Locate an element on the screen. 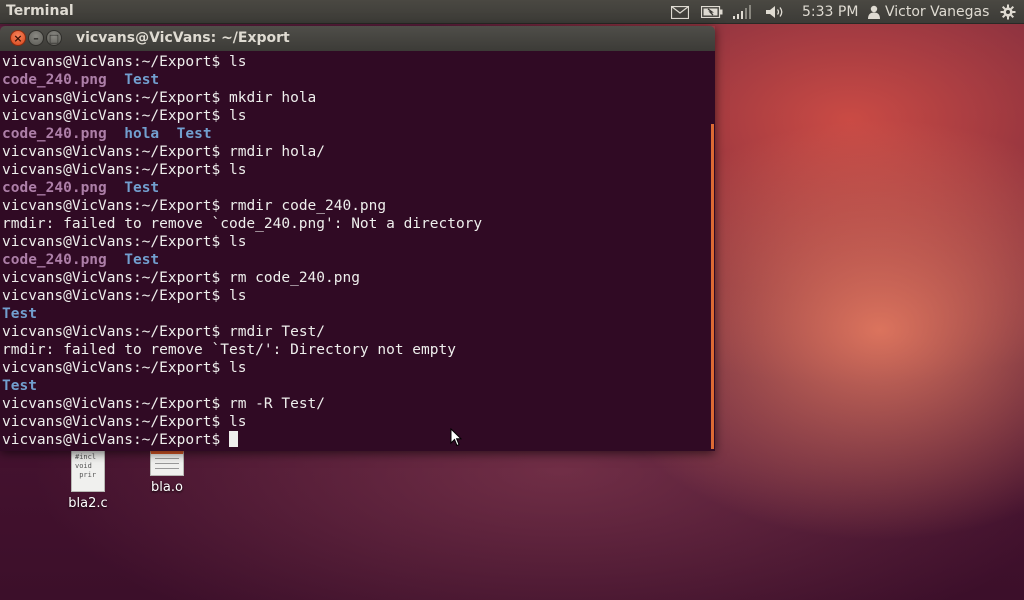 The height and width of the screenshot is (600, 1024). volume-icon is located at coordinates (775, 12).